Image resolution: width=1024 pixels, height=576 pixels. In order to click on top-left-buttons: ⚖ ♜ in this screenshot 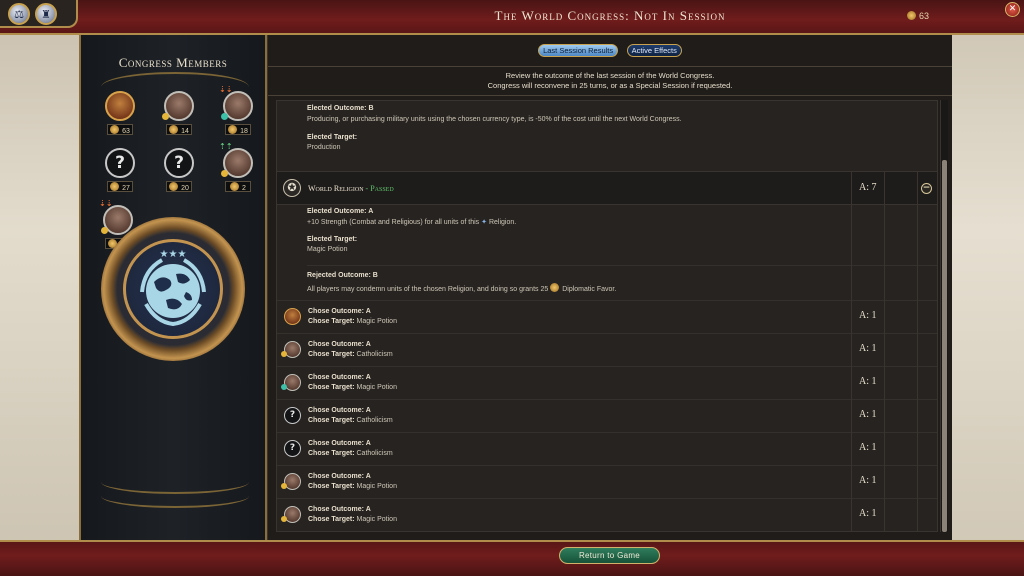, I will do `click(39, 14)`.